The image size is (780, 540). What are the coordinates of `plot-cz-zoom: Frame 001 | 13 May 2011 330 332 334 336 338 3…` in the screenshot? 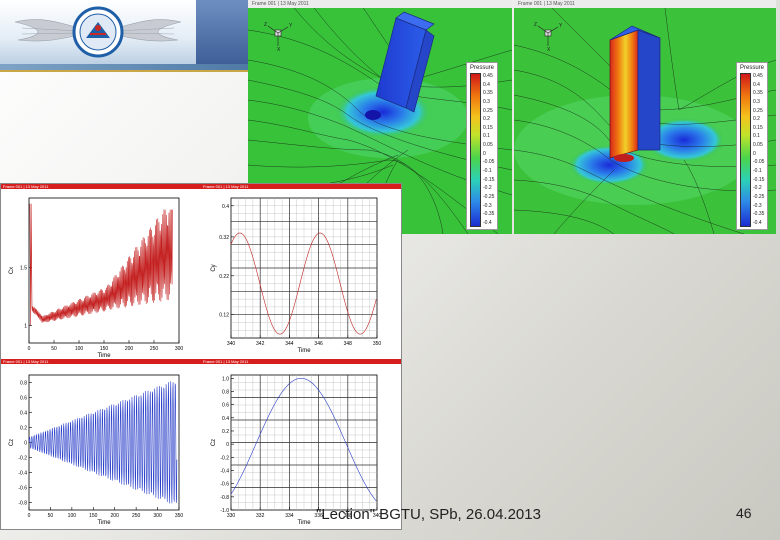 It's located at (301, 444).